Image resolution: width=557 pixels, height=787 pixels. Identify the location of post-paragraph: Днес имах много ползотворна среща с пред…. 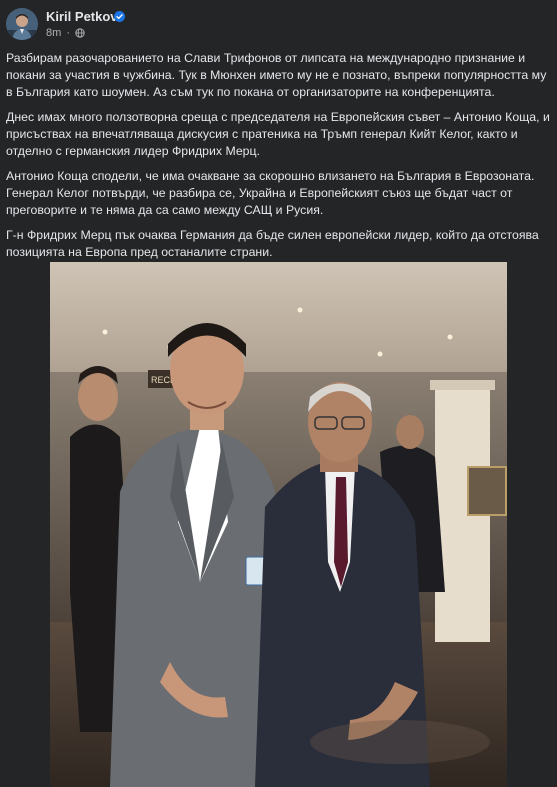
(278, 134).